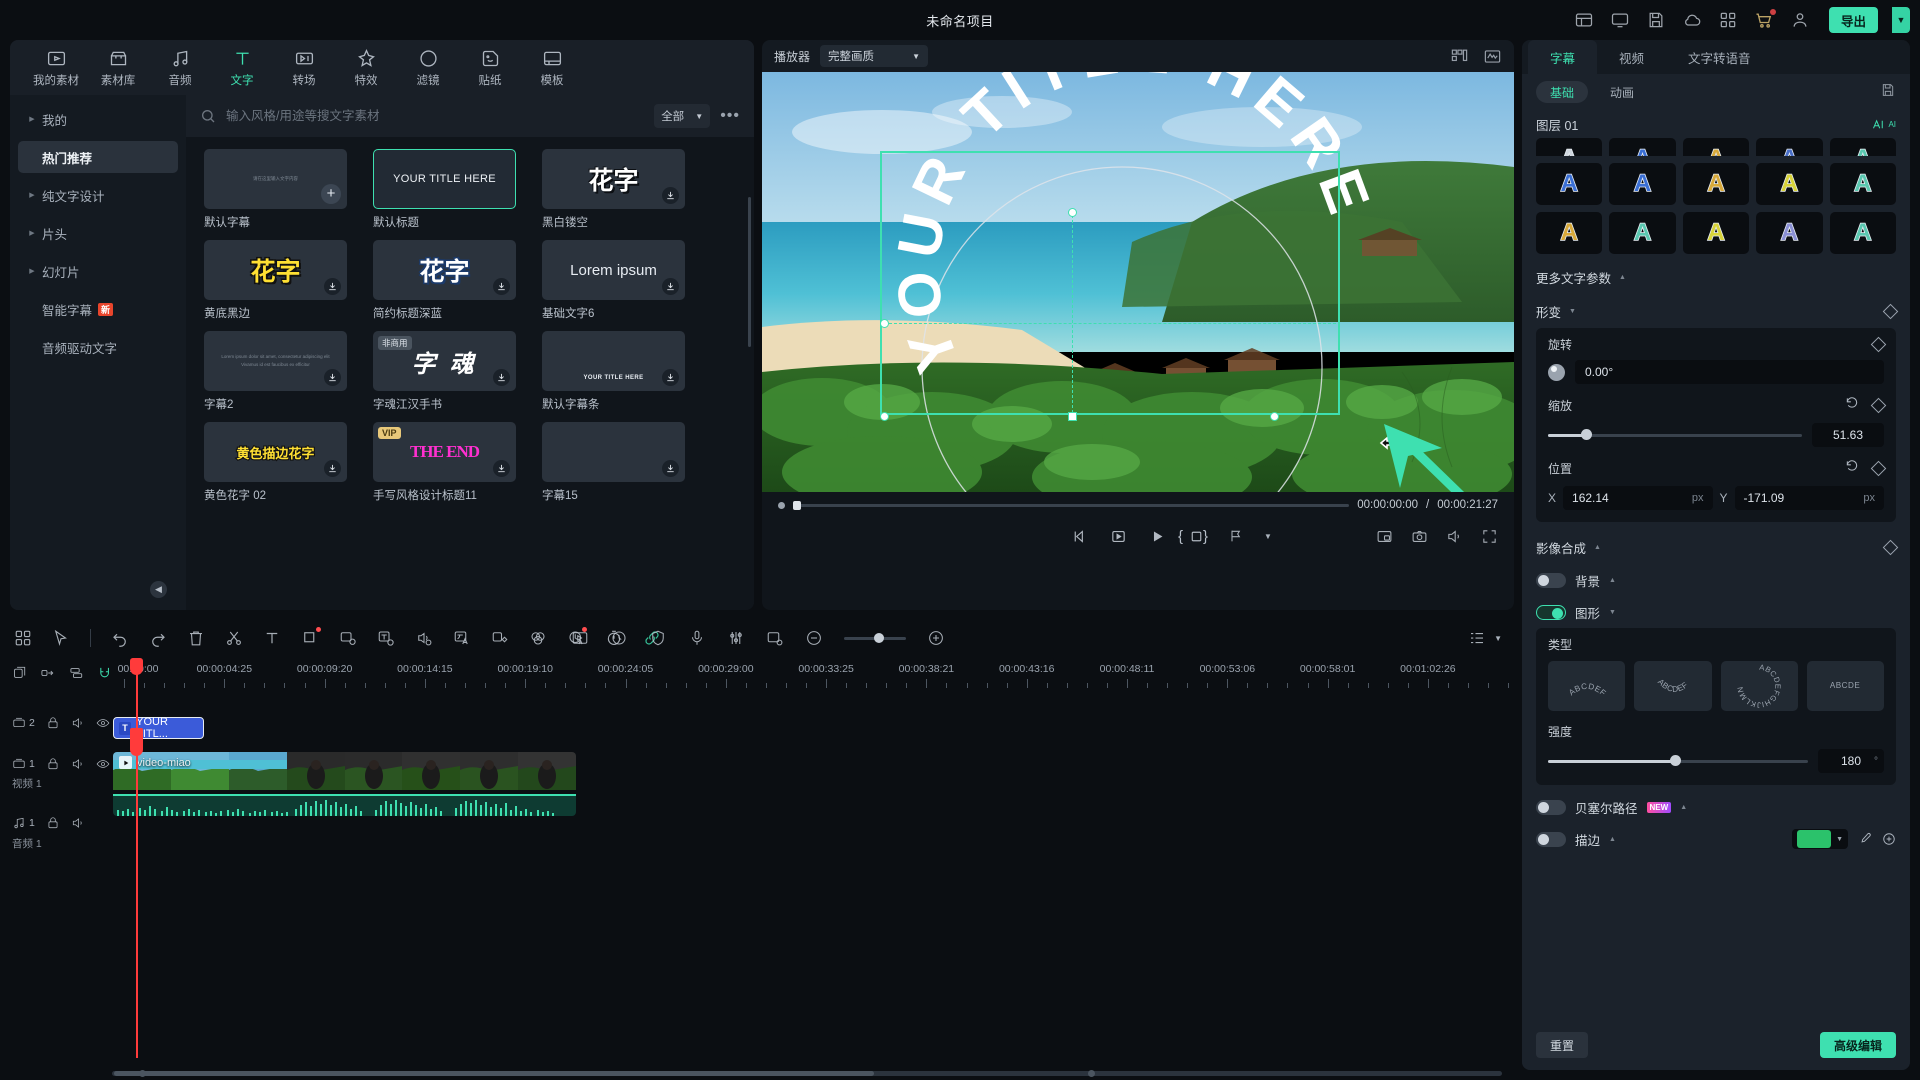 Image resolution: width=1920 pixels, height=1080 pixels. What do you see at coordinates (1551, 580) in the screenshot?
I see `background-toggle` at bounding box center [1551, 580].